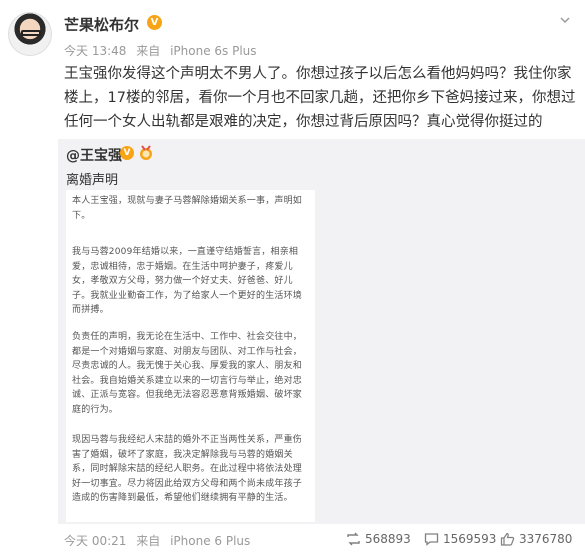 The image size is (585, 553). What do you see at coordinates (127, 153) in the screenshot?
I see `repost-verified-badge-icon: V` at bounding box center [127, 153].